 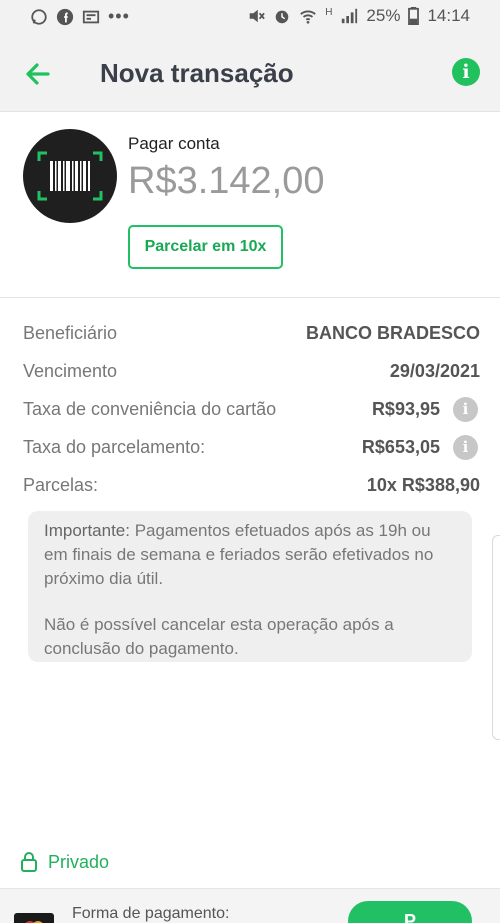 I want to click on detail-label: Beneficiário, so click(x=70, y=333).